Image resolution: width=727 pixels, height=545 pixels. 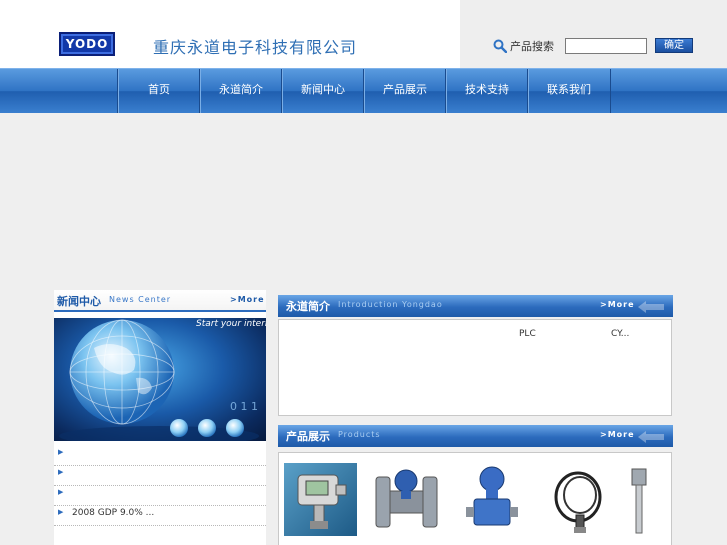 I want to click on search-input, so click(x=606, y=46).